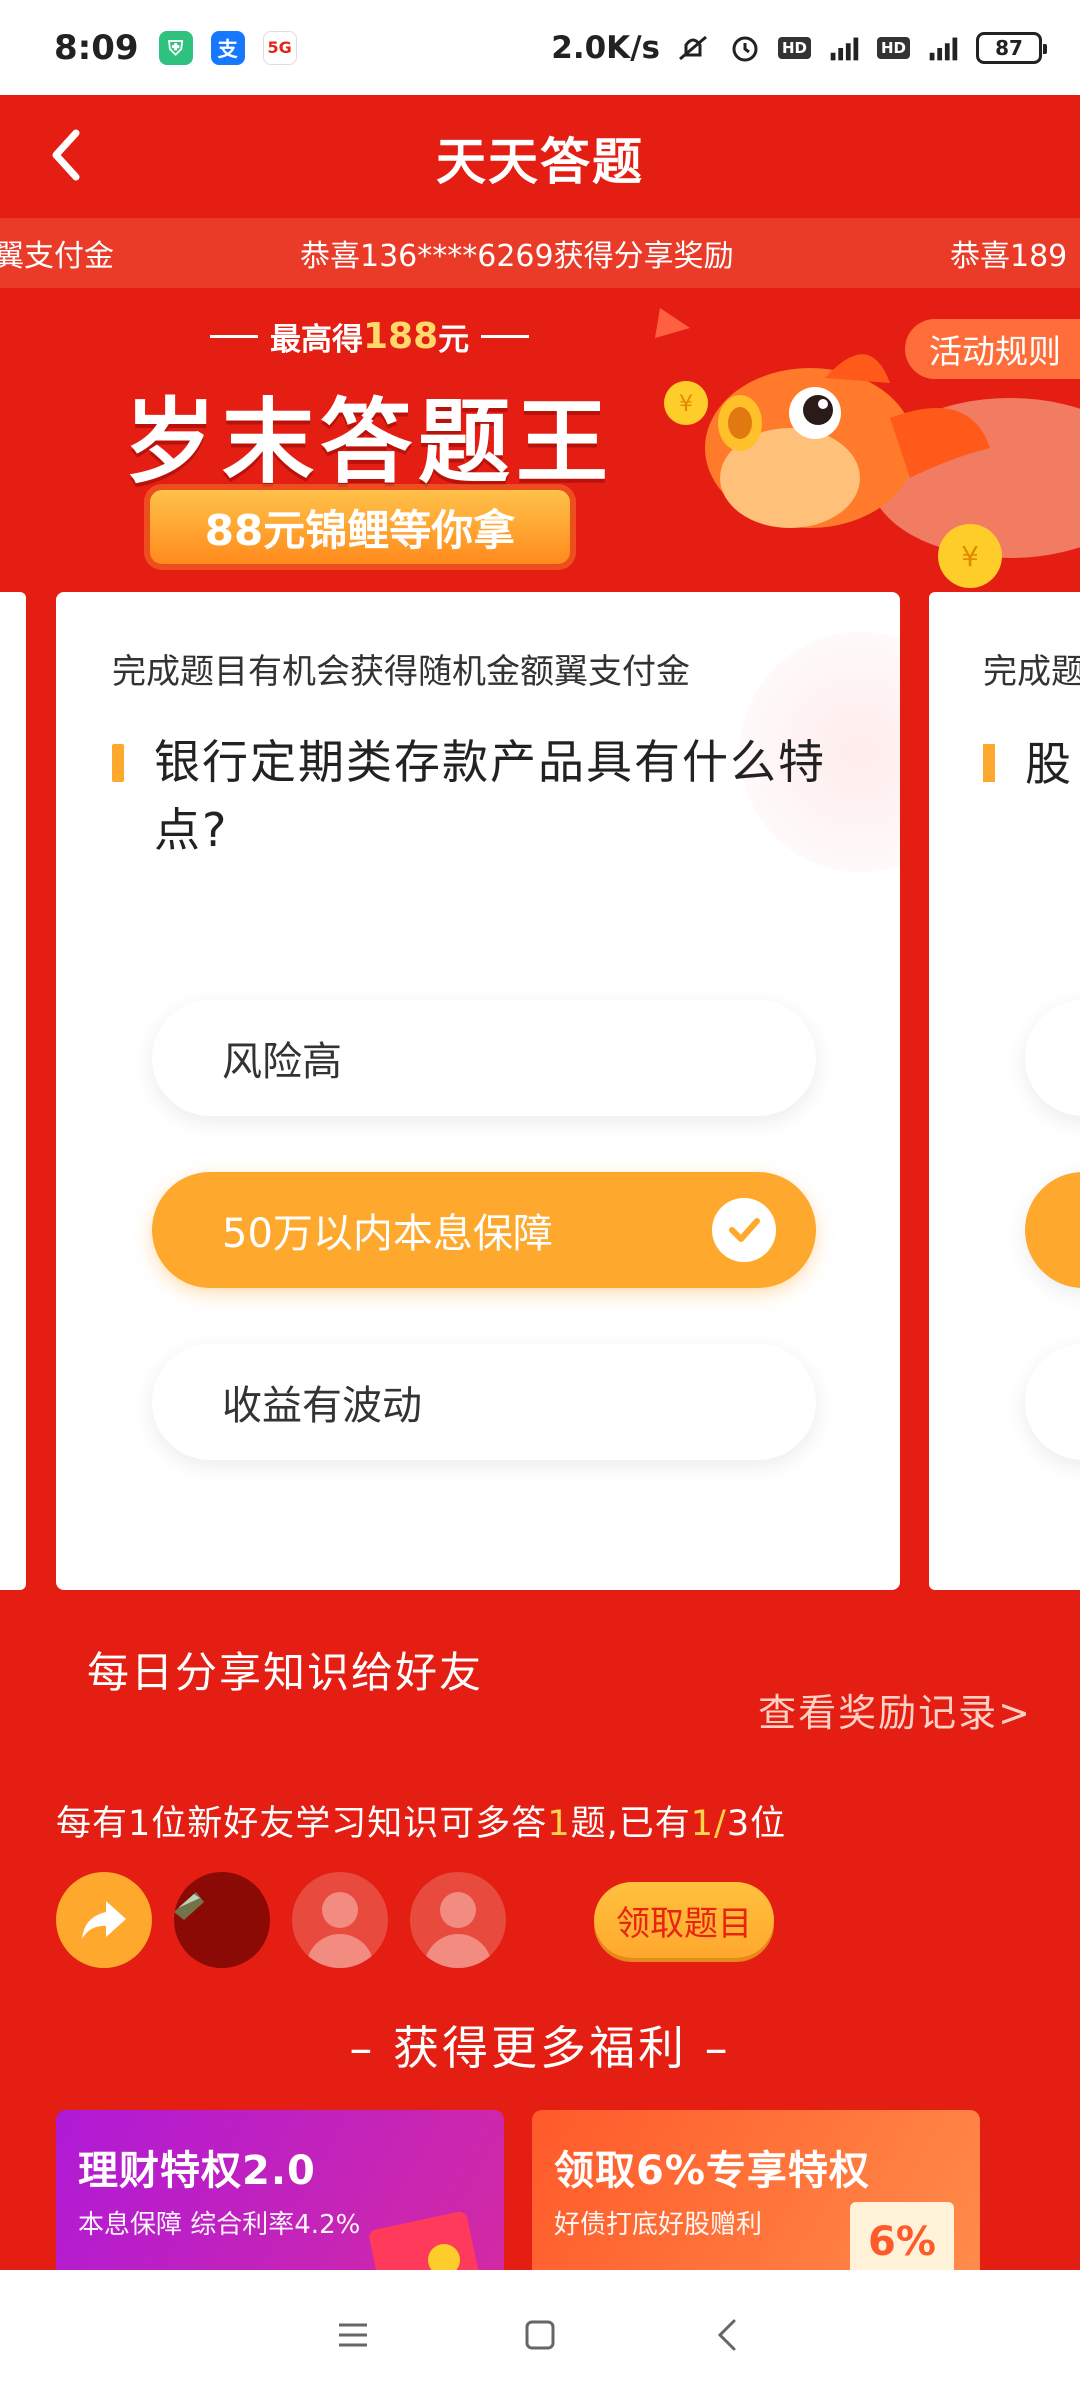 The width and height of the screenshot is (1080, 2400). I want to click on back-button, so click(66, 155).